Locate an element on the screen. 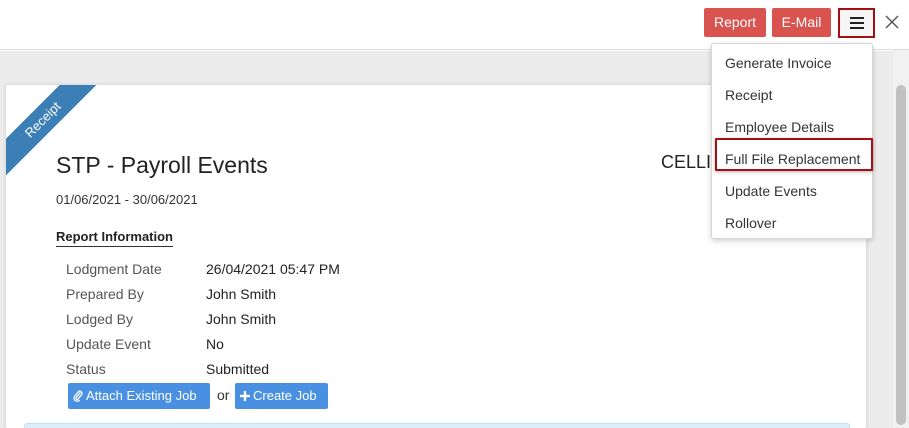  attach-existing-job-button: Attach Existing Job is located at coordinates (139, 396).